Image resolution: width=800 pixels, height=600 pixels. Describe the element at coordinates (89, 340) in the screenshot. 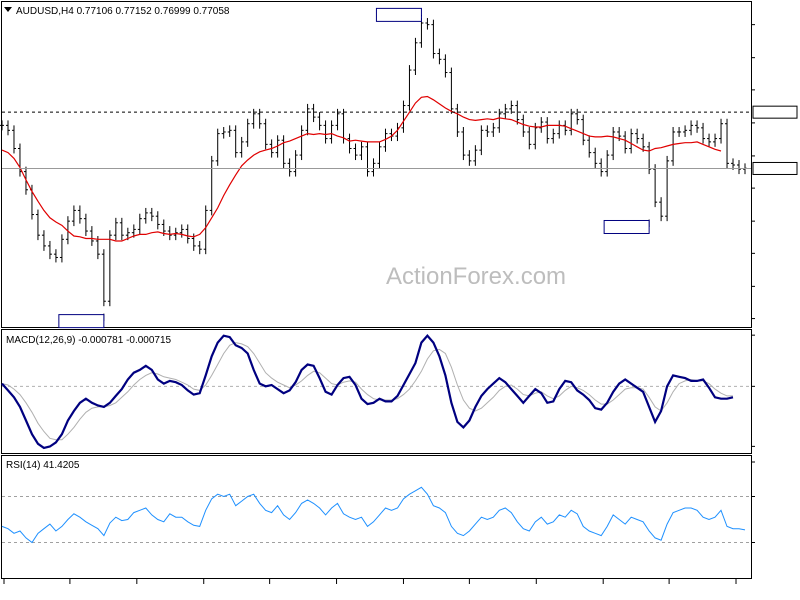

I see `macd-panel-title: MACD(12,26,9) -0.000781 -0.000715` at that location.